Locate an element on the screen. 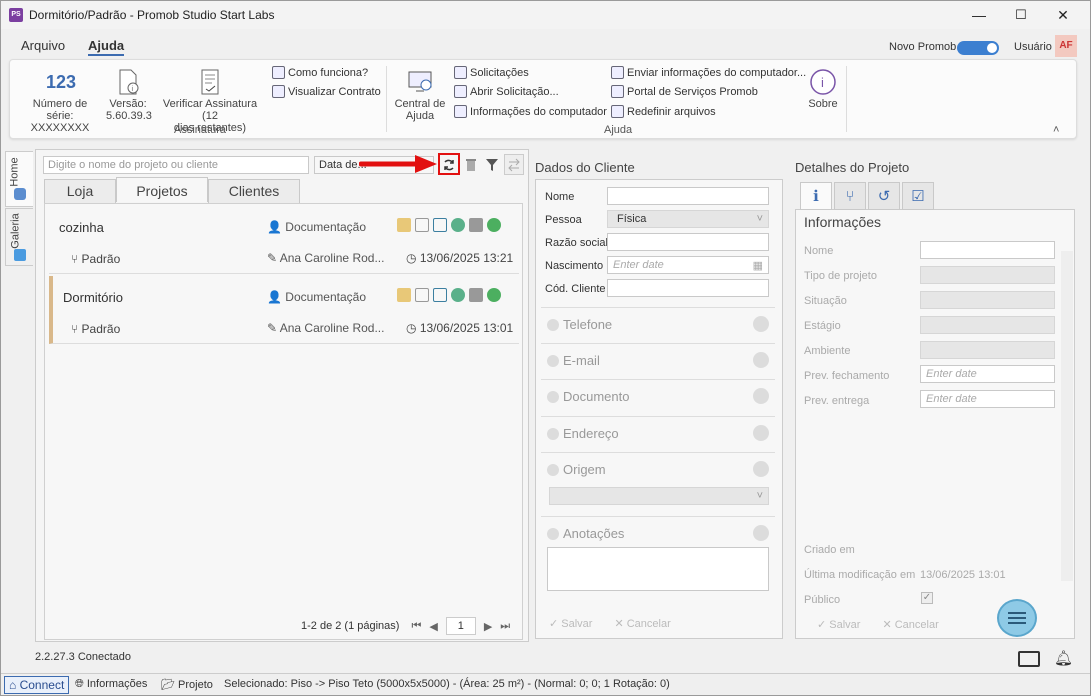  detail-nome-field is located at coordinates (987, 250).